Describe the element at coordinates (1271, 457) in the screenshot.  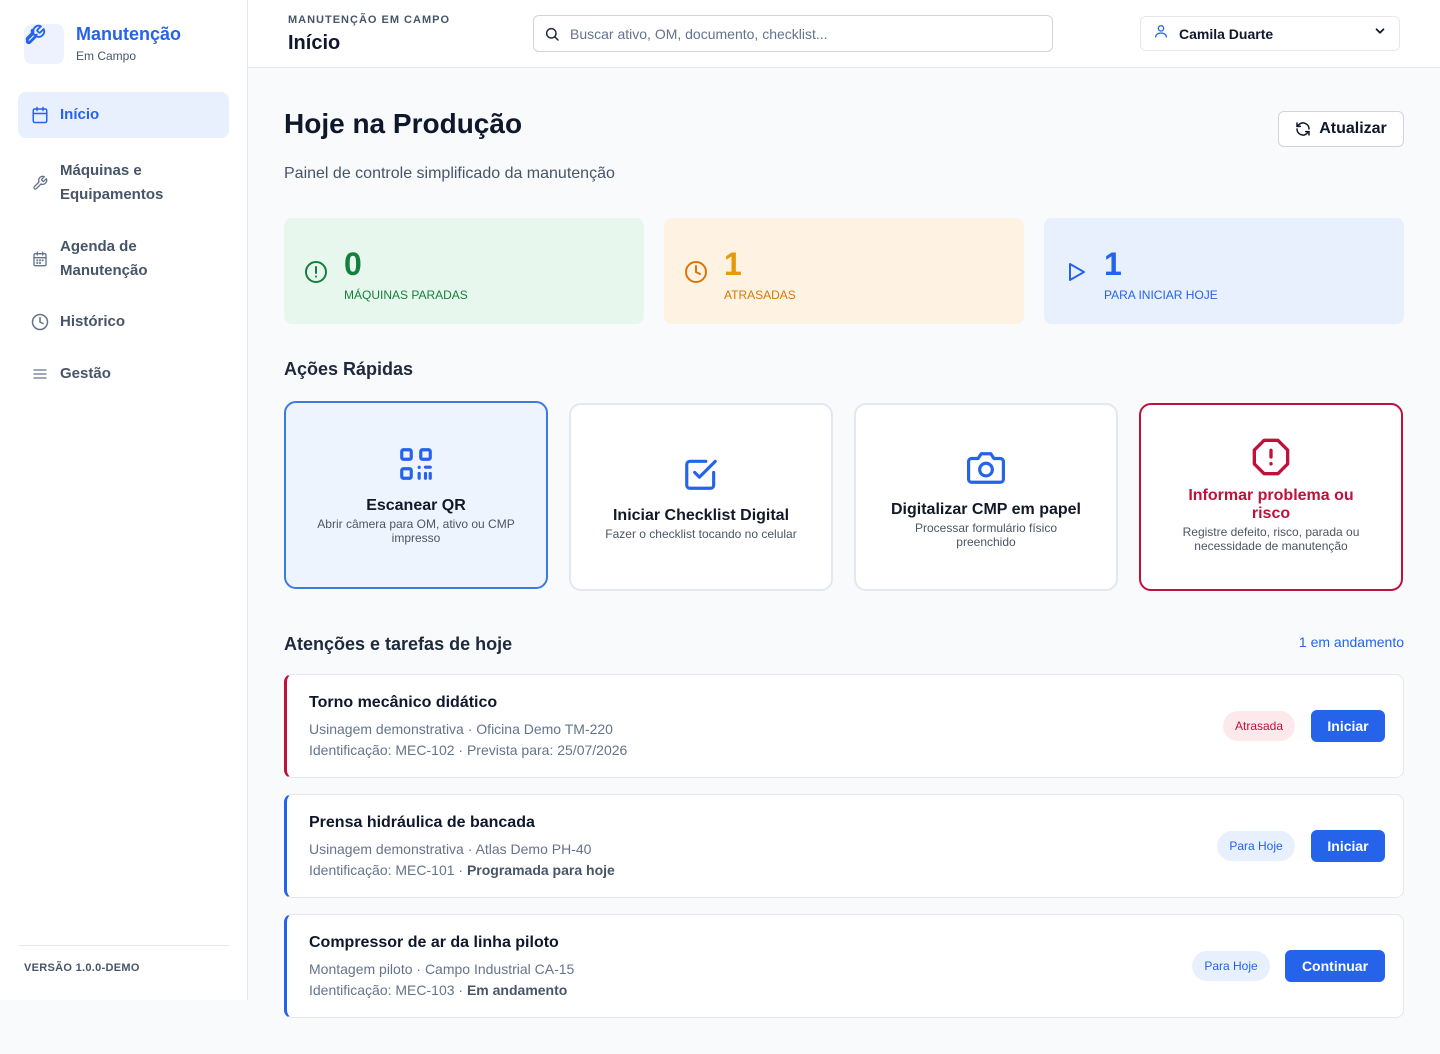
I see `alert-octagon-icon` at that location.